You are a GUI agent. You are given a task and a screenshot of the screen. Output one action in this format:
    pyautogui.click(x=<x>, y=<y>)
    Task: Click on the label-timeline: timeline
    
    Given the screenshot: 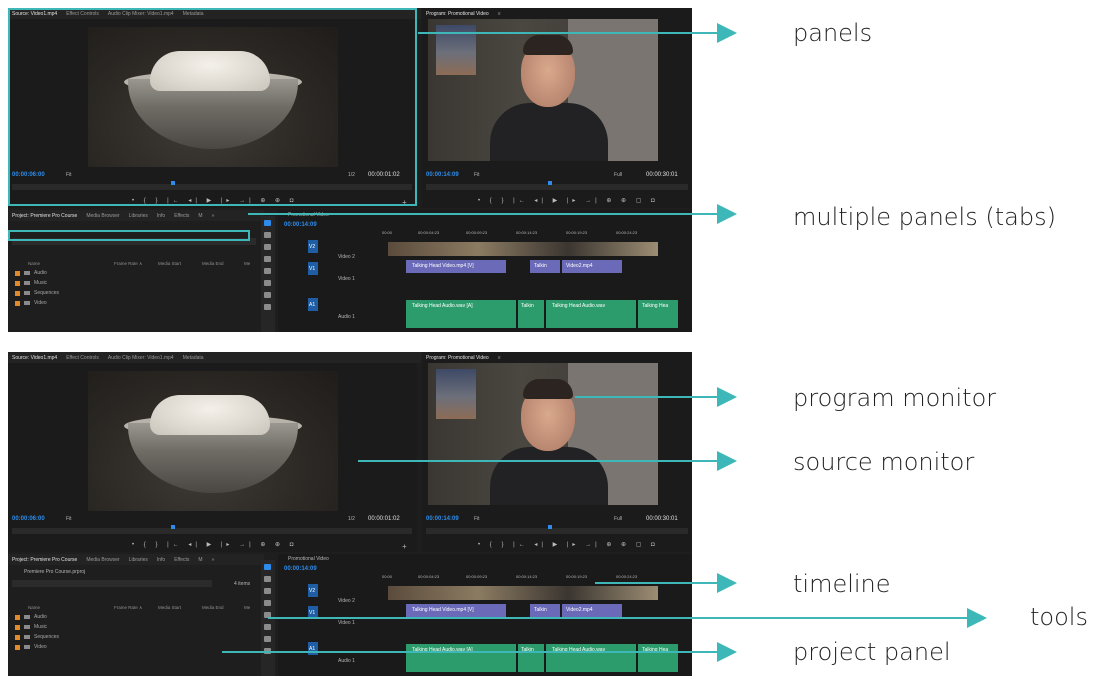 What is the action you would take?
    pyautogui.click(x=842, y=584)
    